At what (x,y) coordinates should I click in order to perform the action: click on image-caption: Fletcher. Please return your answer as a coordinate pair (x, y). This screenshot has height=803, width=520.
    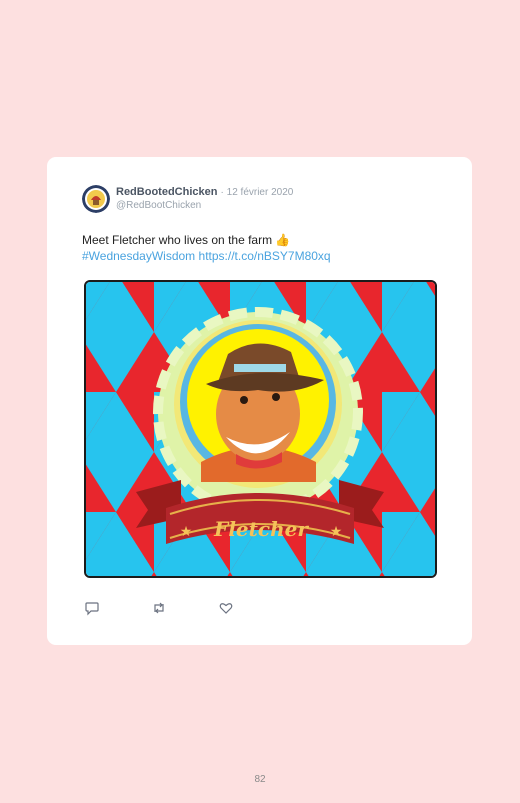
    Looking at the image, I should click on (261, 529).